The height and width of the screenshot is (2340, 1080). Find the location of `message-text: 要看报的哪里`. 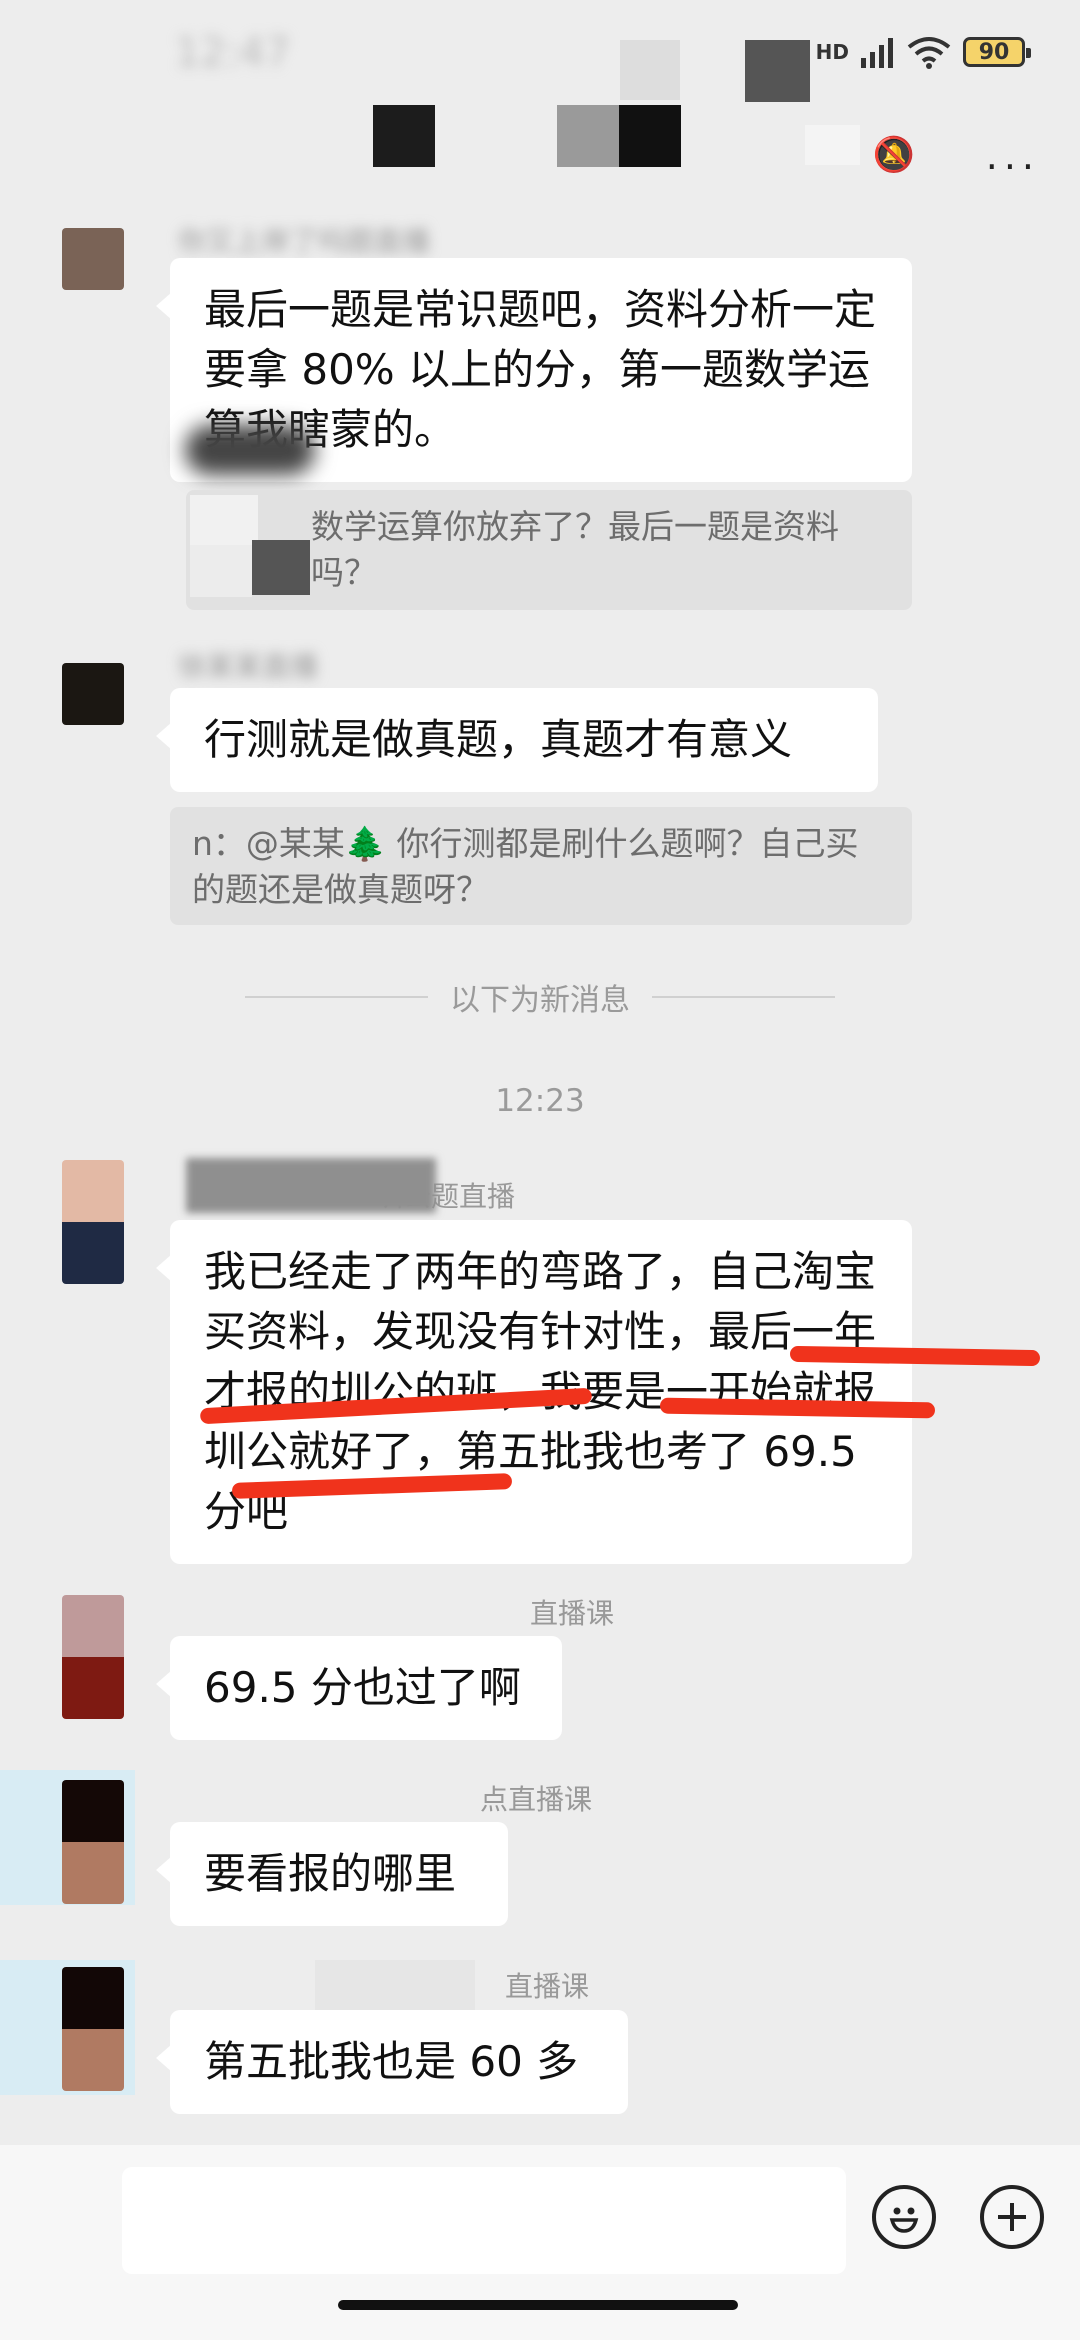

message-text: 要看报的哪里 is located at coordinates (330, 1873).